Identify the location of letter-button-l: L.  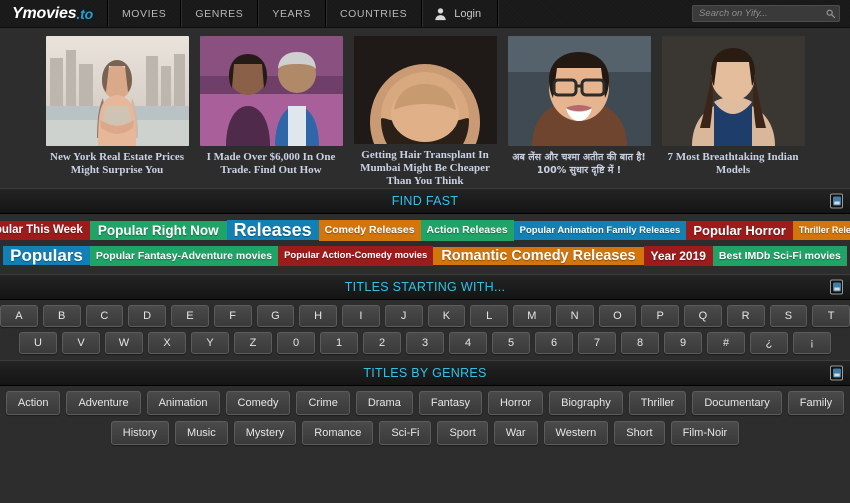
(489, 316).